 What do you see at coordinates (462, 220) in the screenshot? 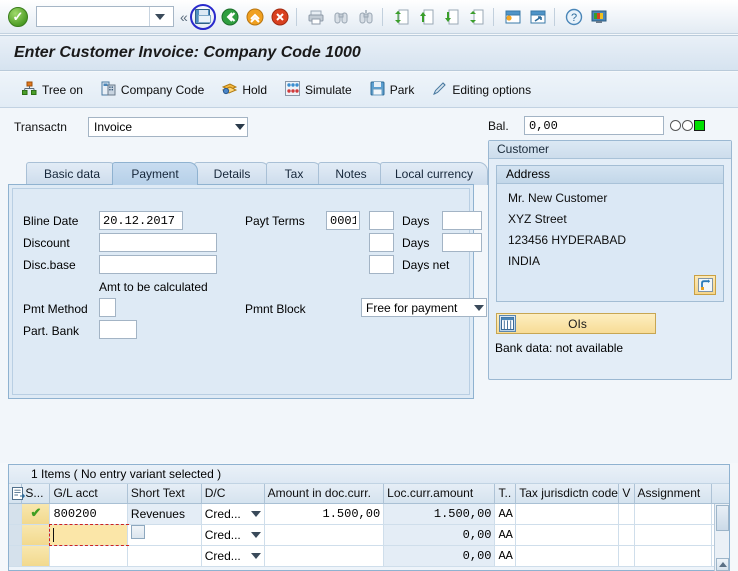
I see `days1-percent-input` at bounding box center [462, 220].